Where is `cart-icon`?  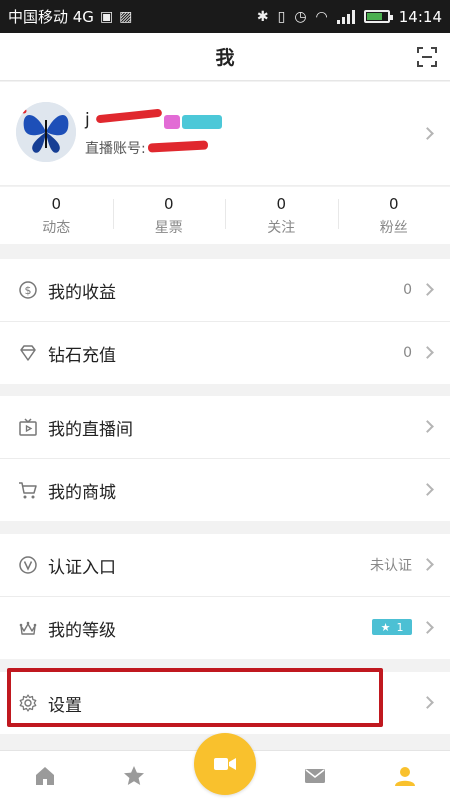 cart-icon is located at coordinates (28, 490).